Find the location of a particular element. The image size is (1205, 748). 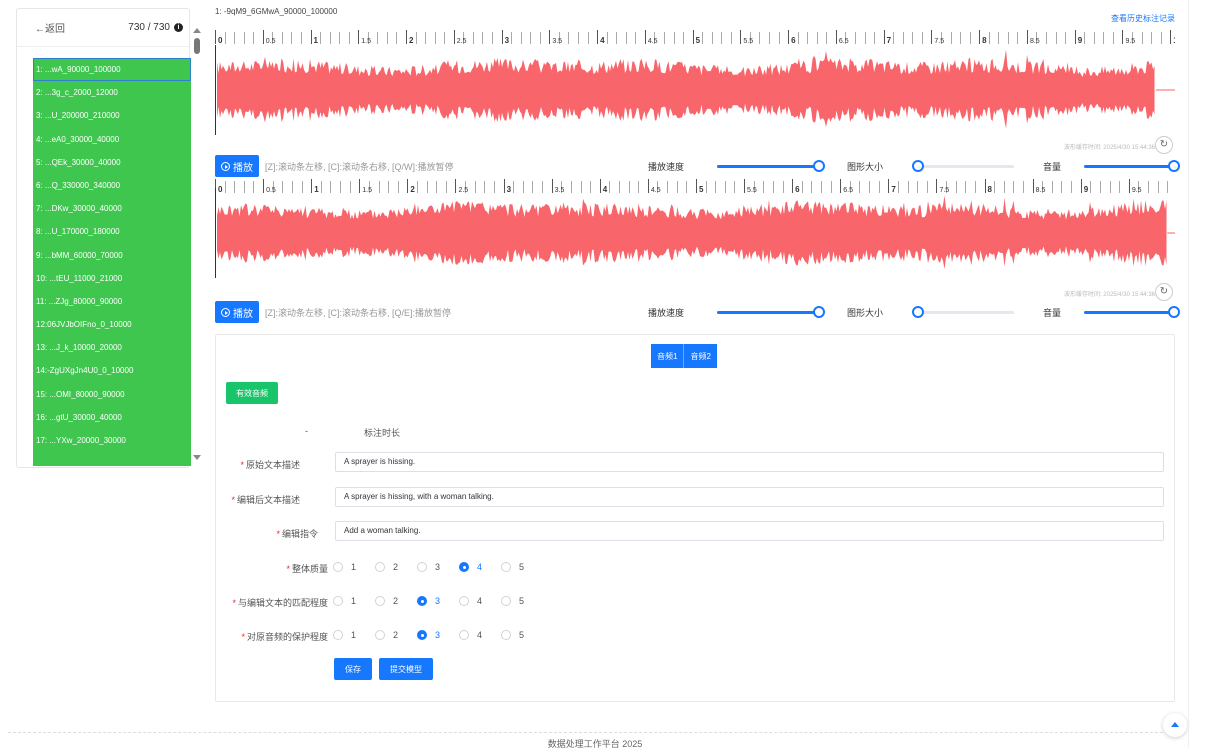

list-item: 16: ...gtU_30000_40000 is located at coordinates (112, 417).